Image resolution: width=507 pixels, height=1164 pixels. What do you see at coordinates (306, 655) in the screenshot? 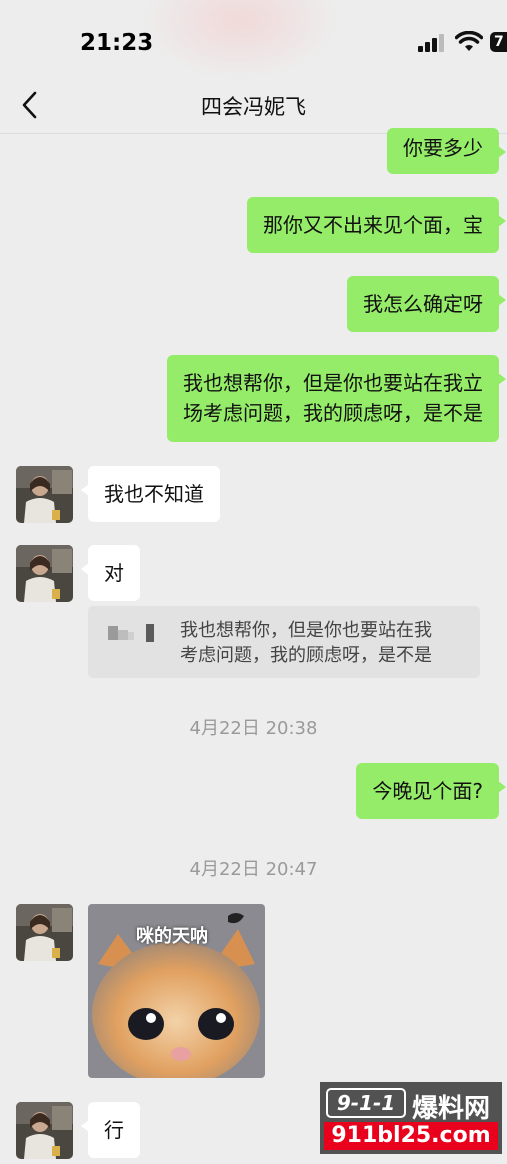
I see `quote-line: 考虑问题，我的顾虑呀，是不是` at bounding box center [306, 655].